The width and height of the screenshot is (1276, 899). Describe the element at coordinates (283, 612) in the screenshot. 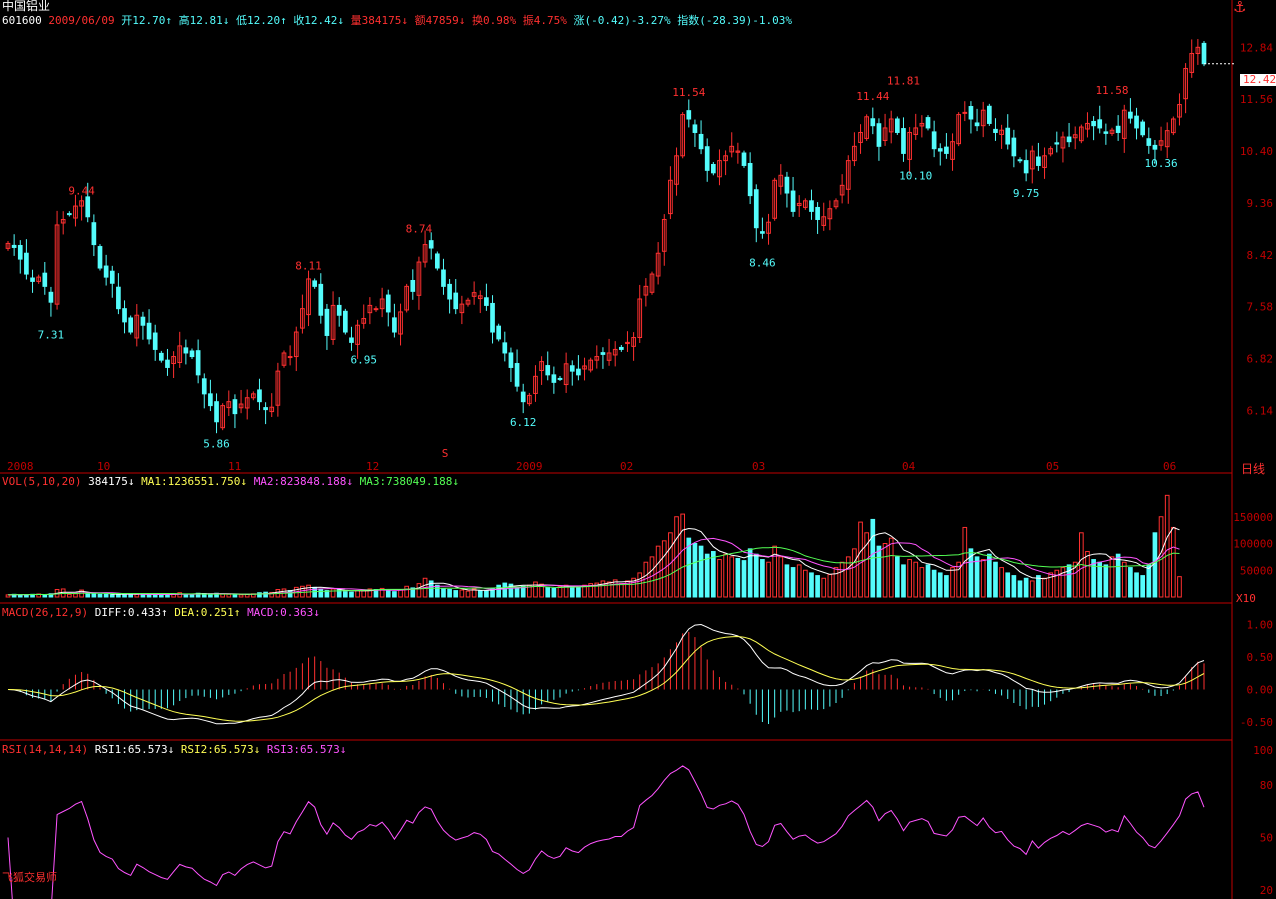

I see `macd-field: MACD:0.363↓` at that location.